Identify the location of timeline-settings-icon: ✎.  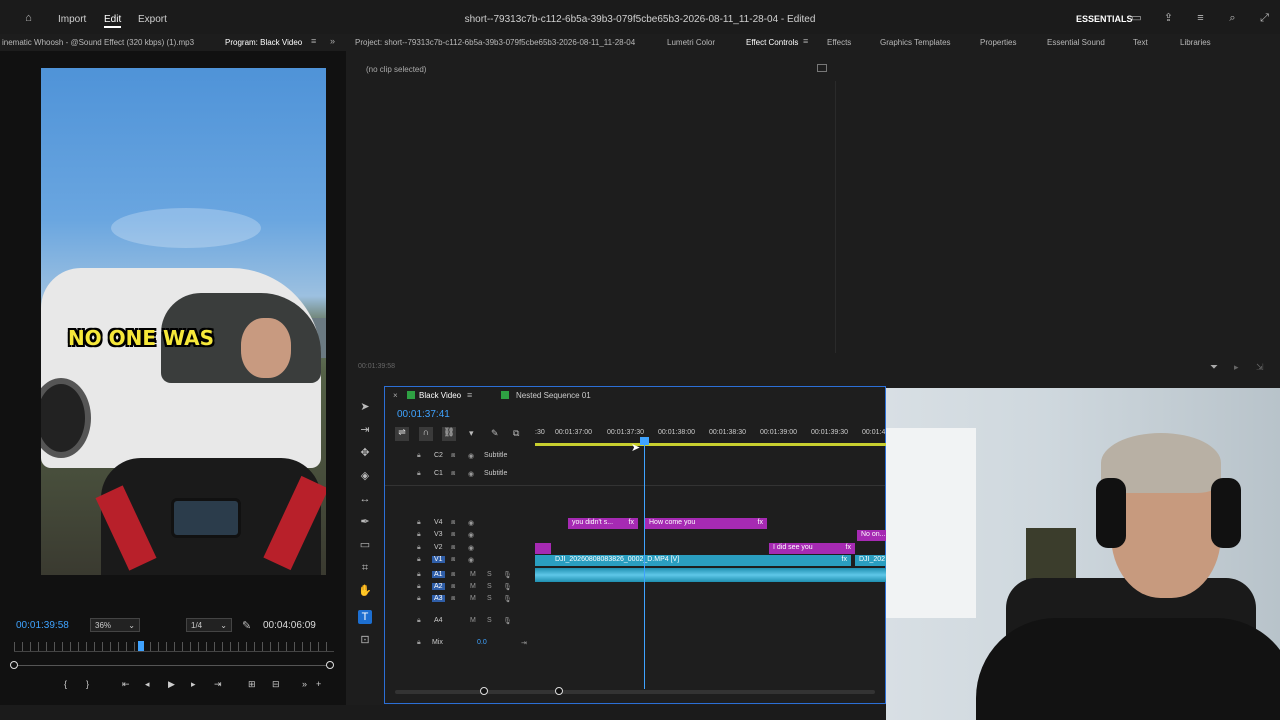
(495, 433).